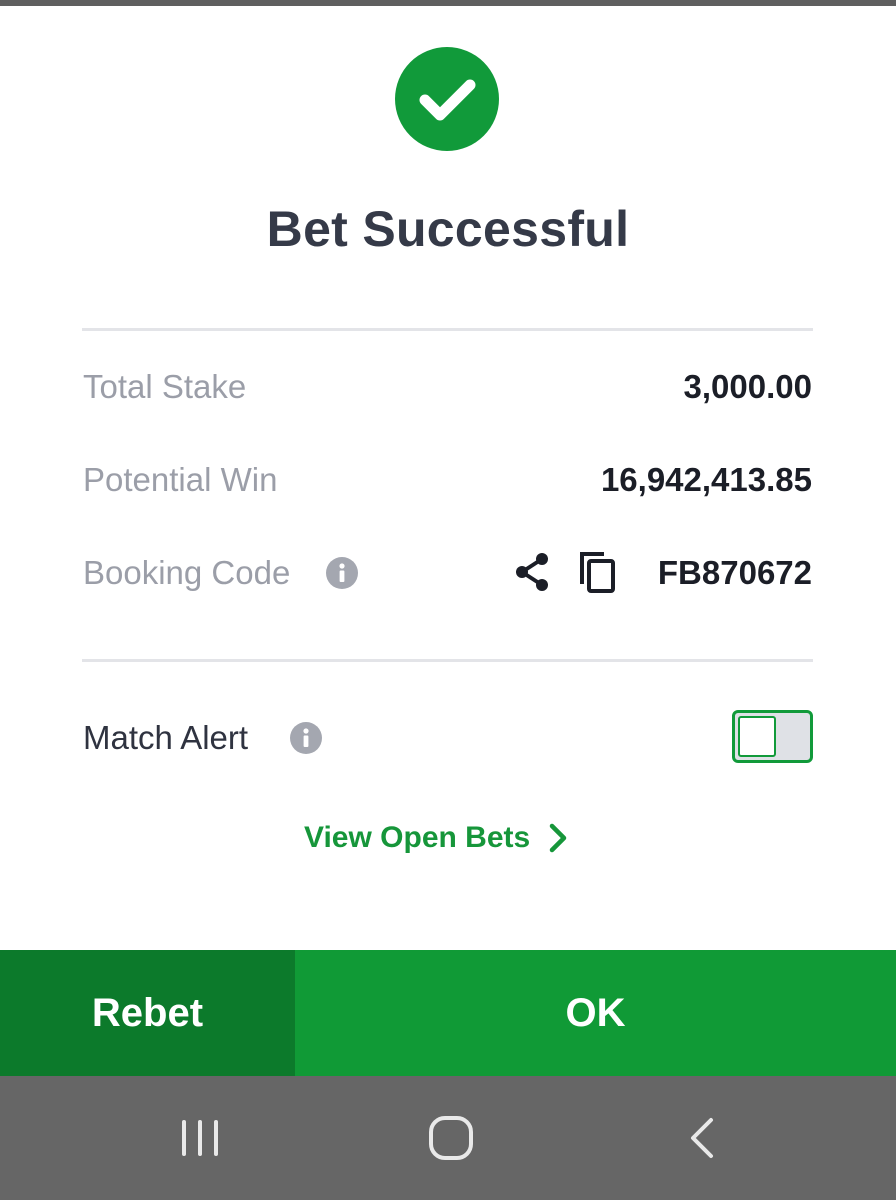 The width and height of the screenshot is (896, 1200). Describe the element at coordinates (448, 3) in the screenshot. I see `status-strip` at that location.